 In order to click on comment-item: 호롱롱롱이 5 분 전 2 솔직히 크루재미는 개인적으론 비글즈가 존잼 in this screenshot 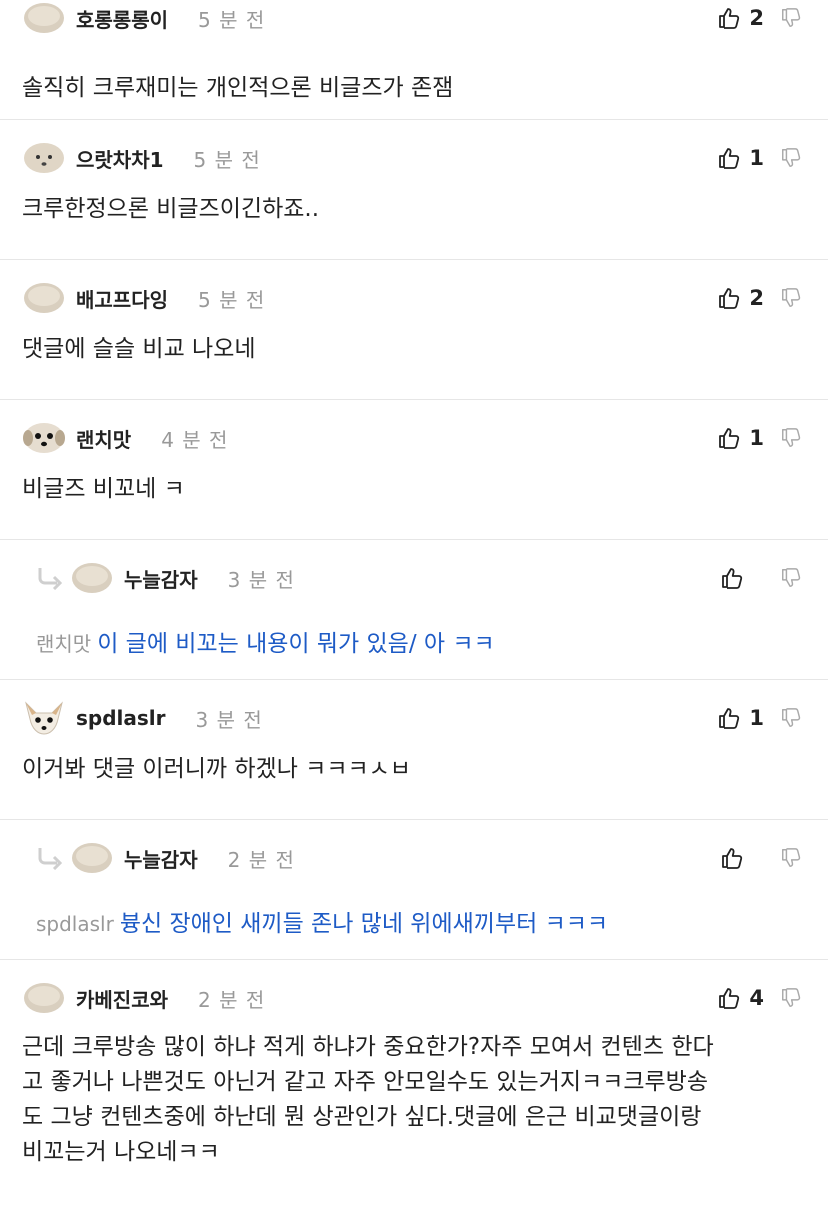, I will do `click(414, 60)`.